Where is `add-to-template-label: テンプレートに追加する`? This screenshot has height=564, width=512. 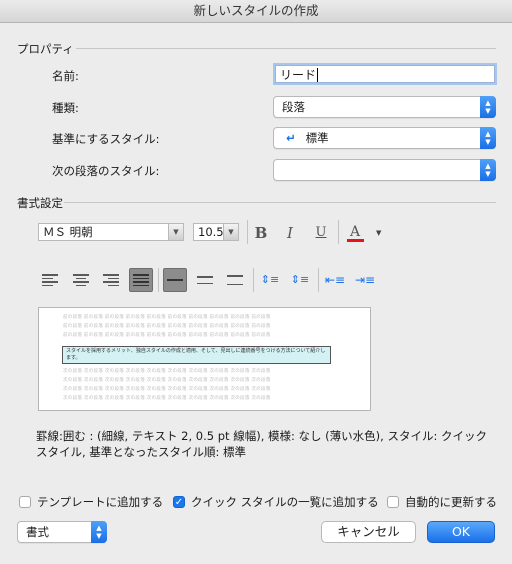
add-to-template-label: テンプレートに追加する is located at coordinates (100, 502).